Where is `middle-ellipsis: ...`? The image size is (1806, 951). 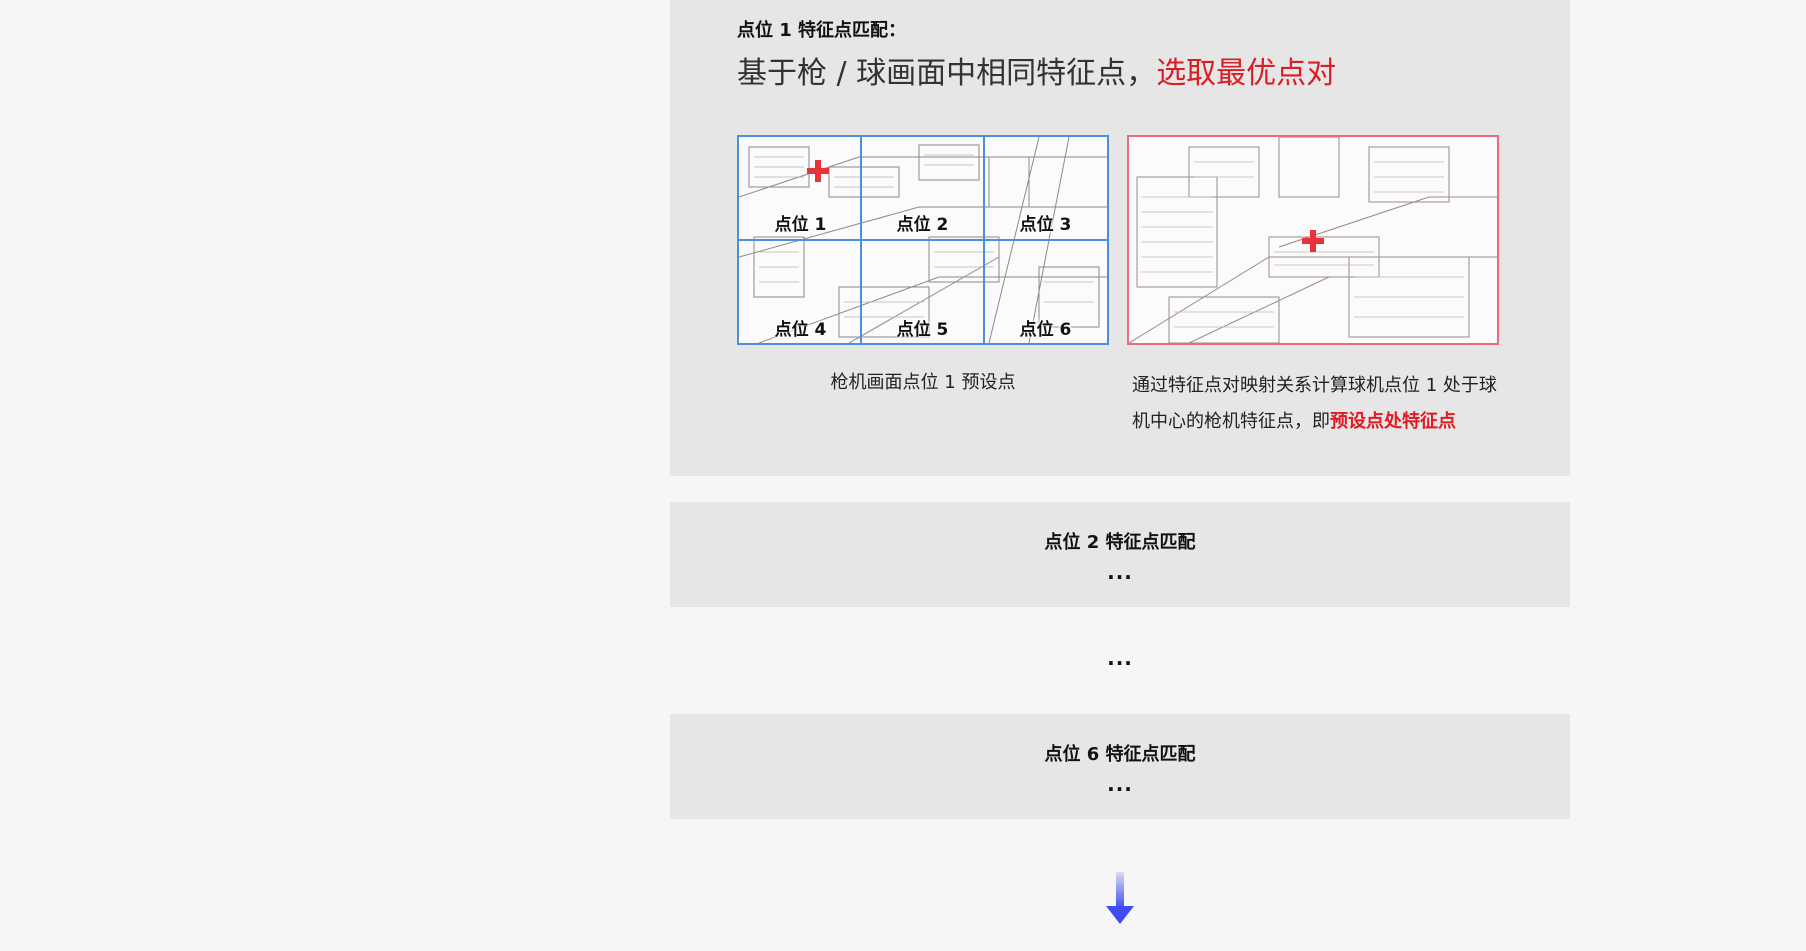 middle-ellipsis: ... is located at coordinates (1120, 658).